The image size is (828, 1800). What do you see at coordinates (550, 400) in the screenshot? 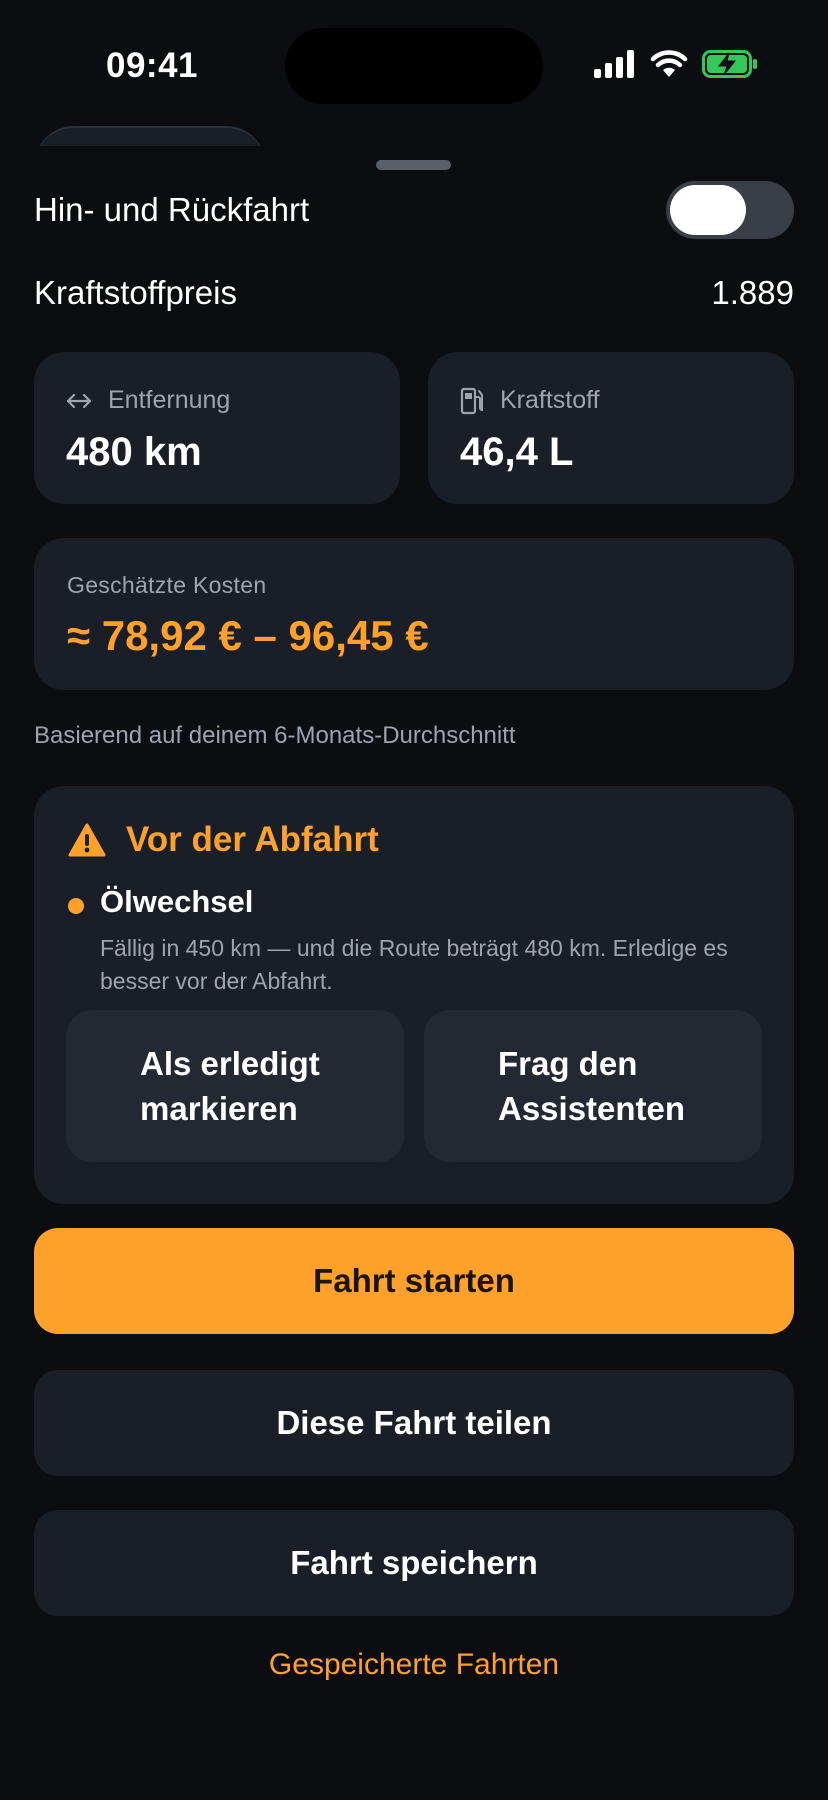
I see `fuel-label: Kraftstoff` at bounding box center [550, 400].